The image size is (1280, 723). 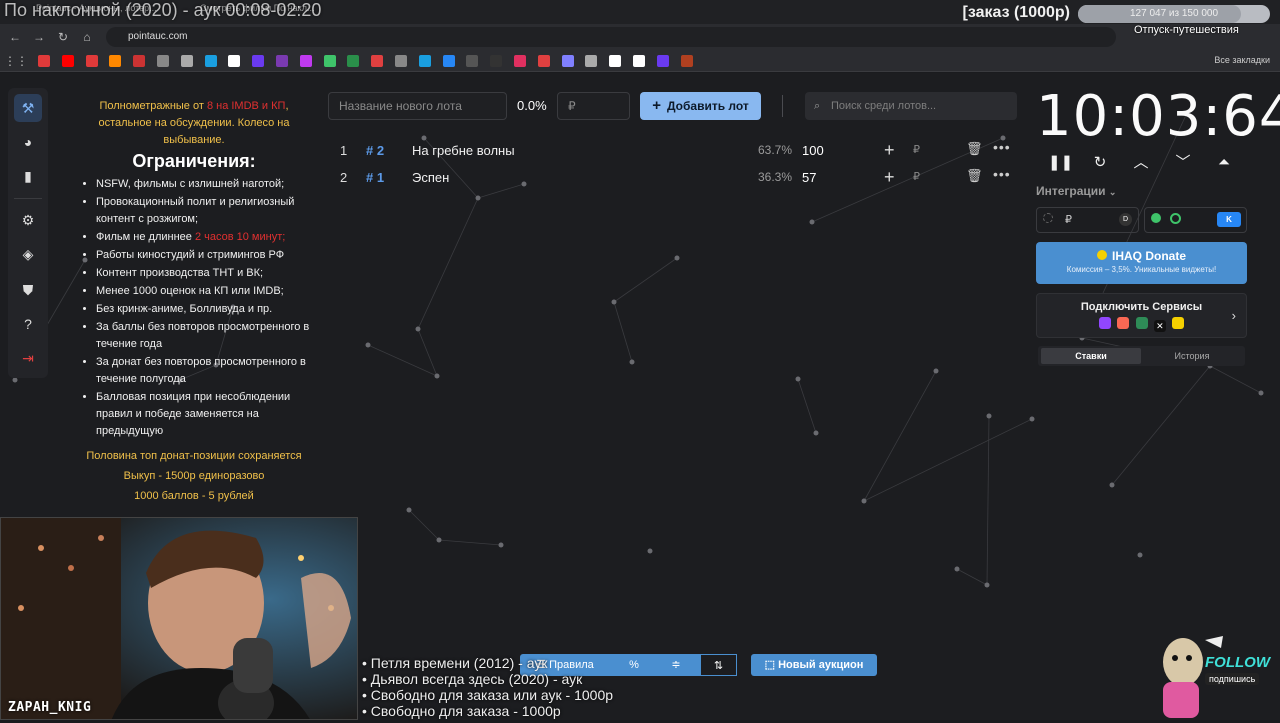 I want to click on lot-name: Эспен, so click(x=430, y=177).